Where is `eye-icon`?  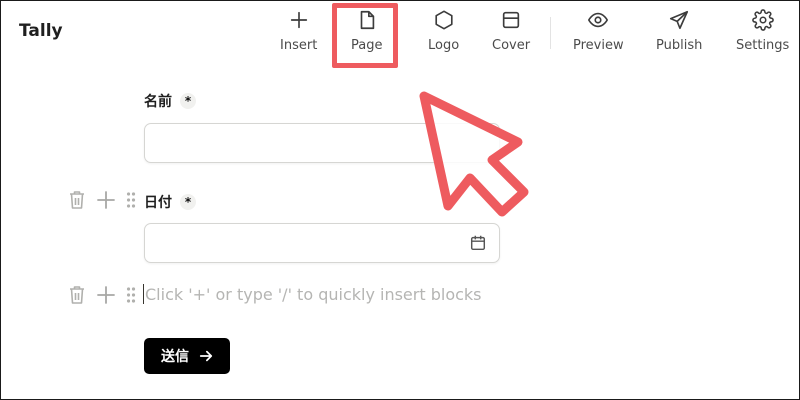
eye-icon is located at coordinates (598, 20).